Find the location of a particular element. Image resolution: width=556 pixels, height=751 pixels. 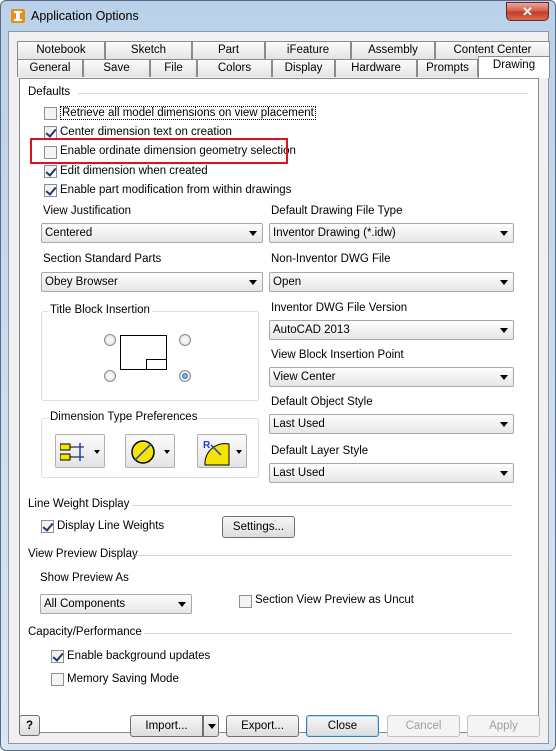

section-standard-parts-value: Obey Browser is located at coordinates (81, 282).